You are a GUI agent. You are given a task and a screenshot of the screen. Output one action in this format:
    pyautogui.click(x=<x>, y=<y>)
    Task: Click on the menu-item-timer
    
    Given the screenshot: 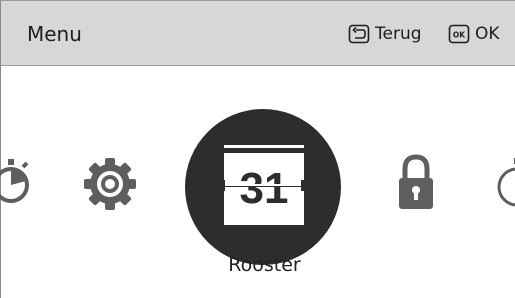 What is the action you would take?
    pyautogui.click(x=18, y=183)
    